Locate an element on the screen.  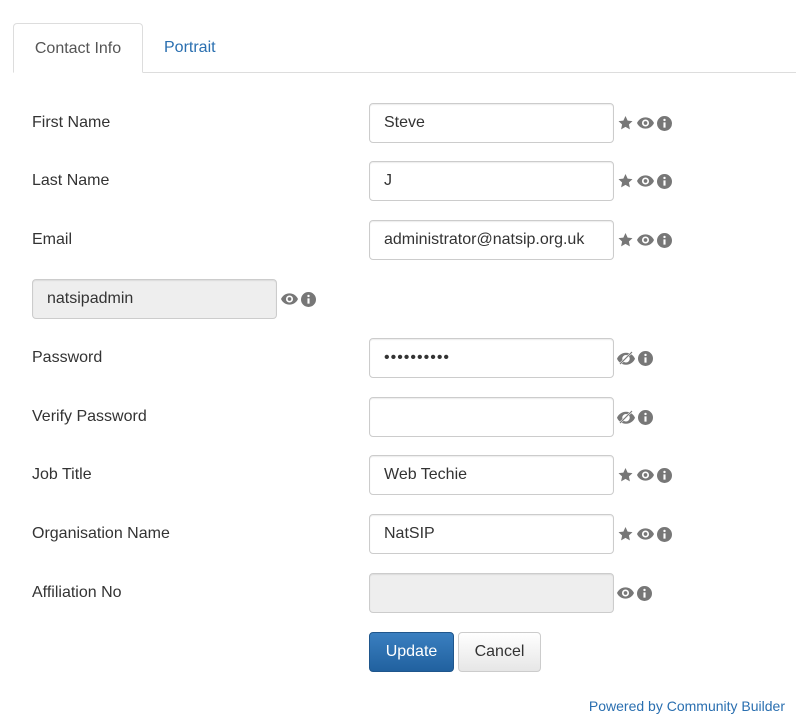
email-row: Email is located at coordinates (398, 240).